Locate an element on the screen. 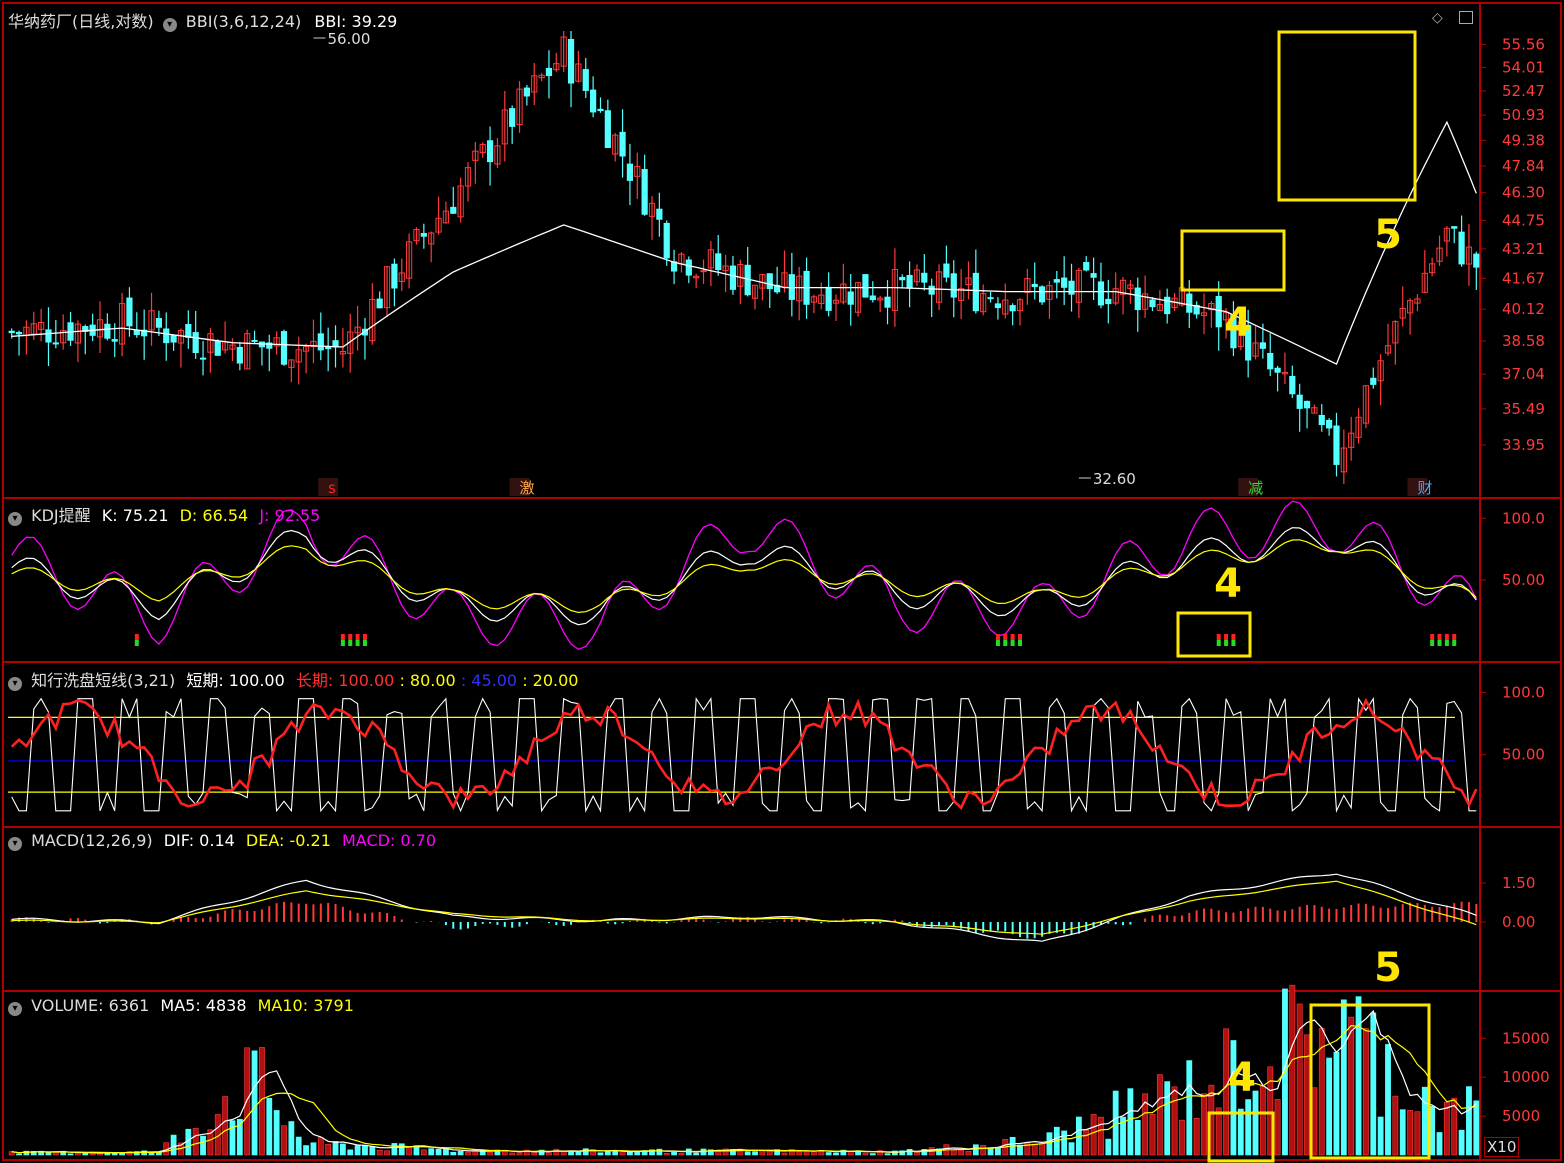 The width and height of the screenshot is (1564, 1163). kdj-k: K: 75.21 is located at coordinates (135, 515).